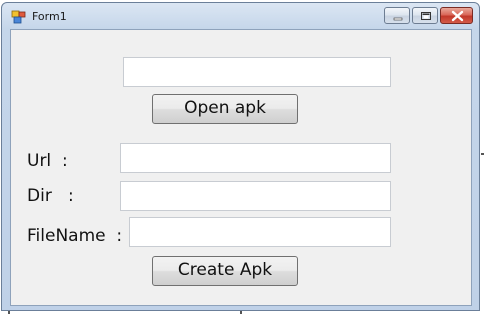 The height and width of the screenshot is (315, 484). I want to click on close-button, so click(456, 15).